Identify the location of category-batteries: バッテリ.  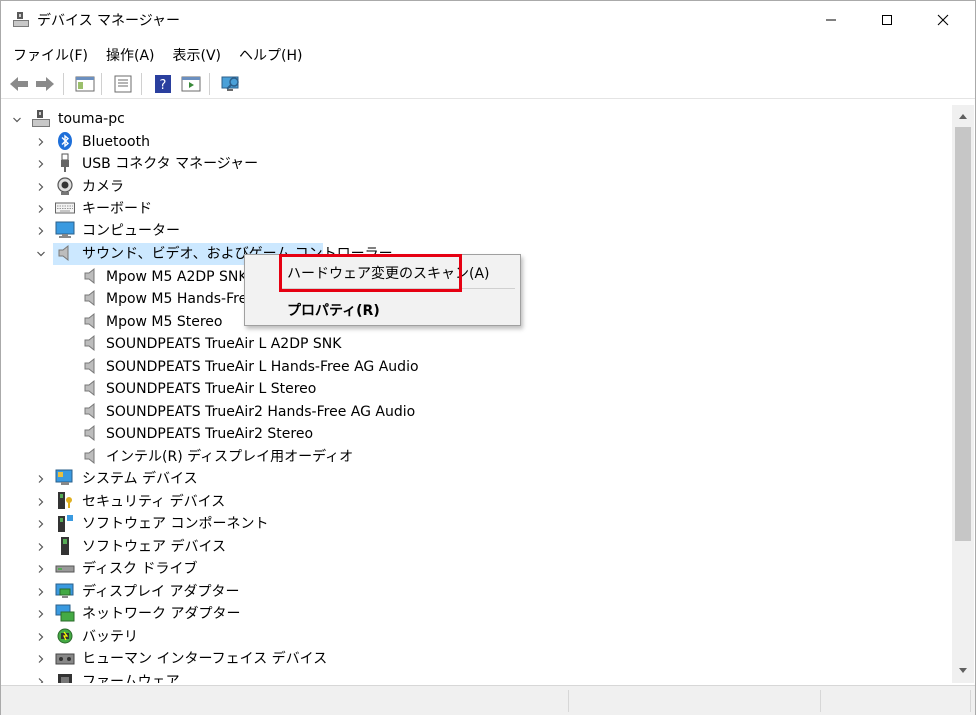
(110, 637).